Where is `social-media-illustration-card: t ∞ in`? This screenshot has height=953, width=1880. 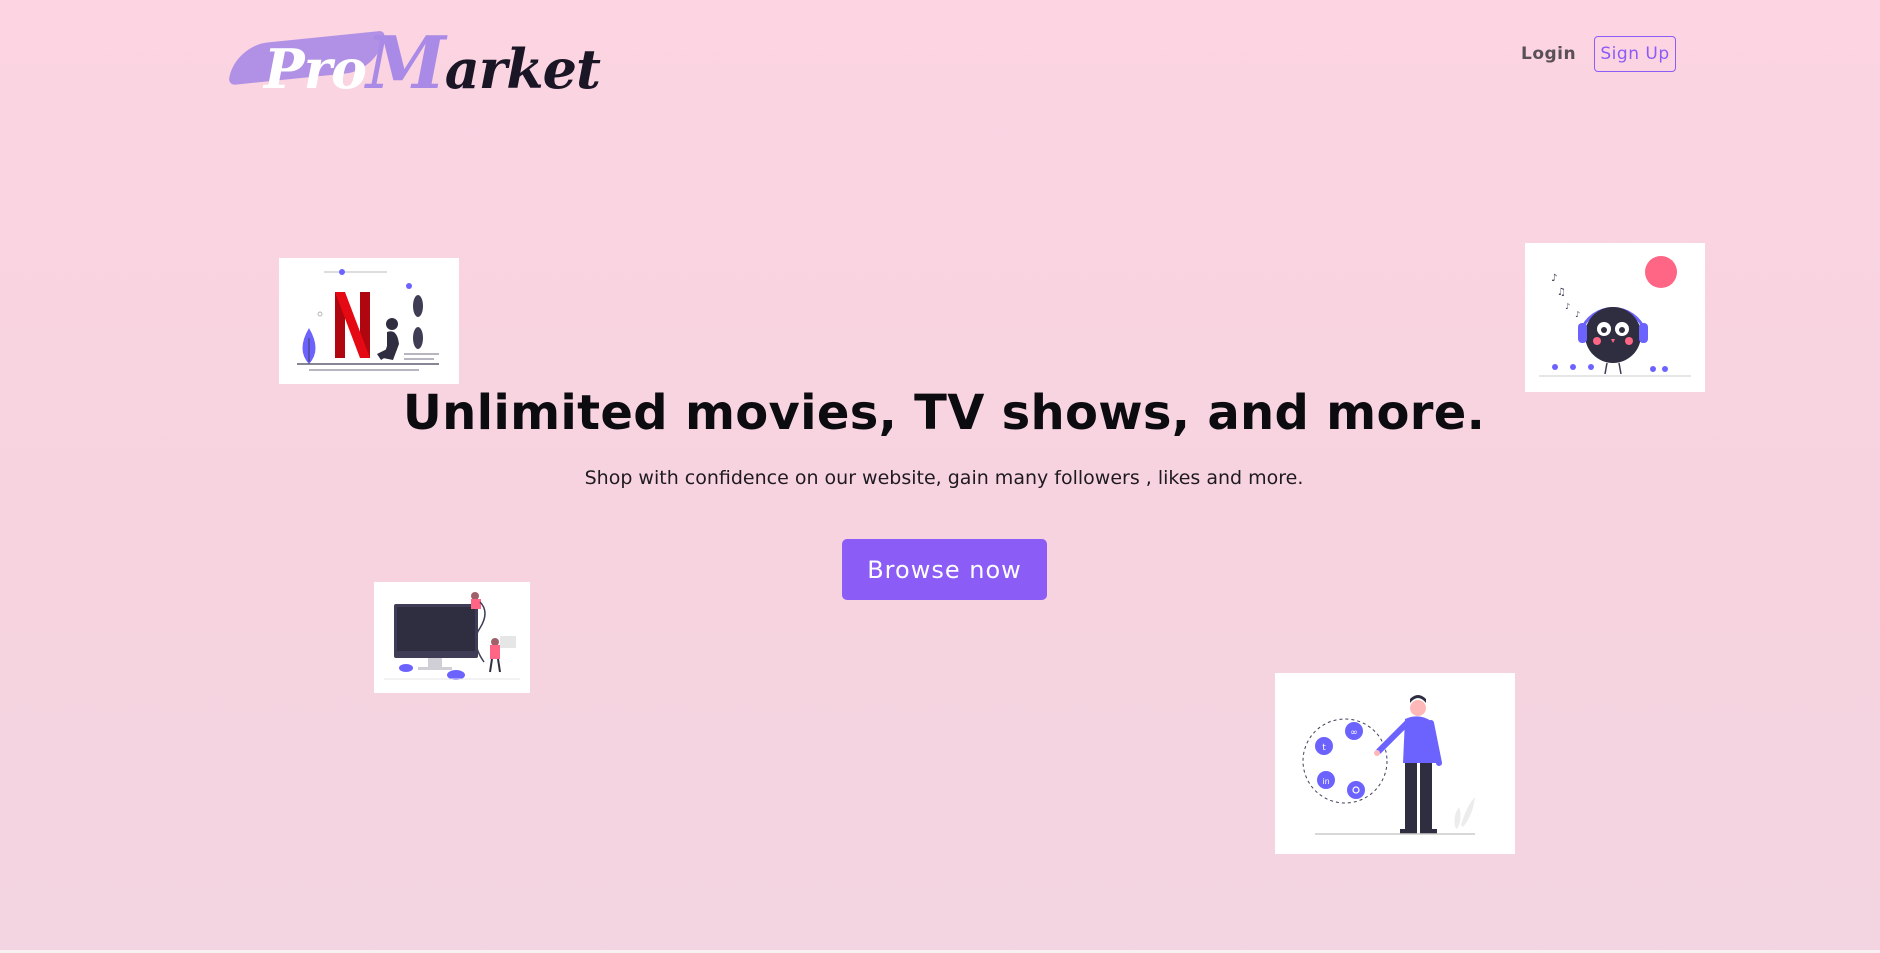 social-media-illustration-card: t ∞ in is located at coordinates (1395, 763).